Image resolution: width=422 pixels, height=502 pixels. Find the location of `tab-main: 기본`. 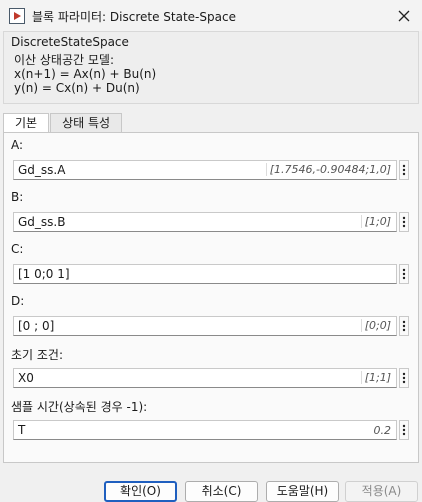

tab-main: 기본 is located at coordinates (26, 123).